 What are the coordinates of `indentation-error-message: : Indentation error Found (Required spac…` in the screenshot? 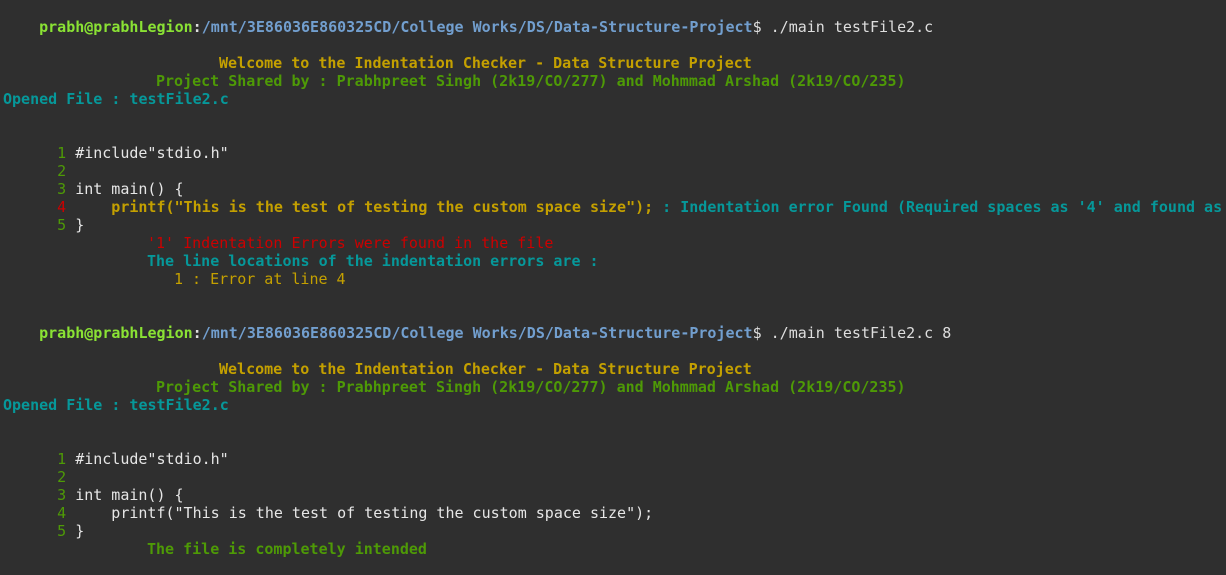 It's located at (939, 207).